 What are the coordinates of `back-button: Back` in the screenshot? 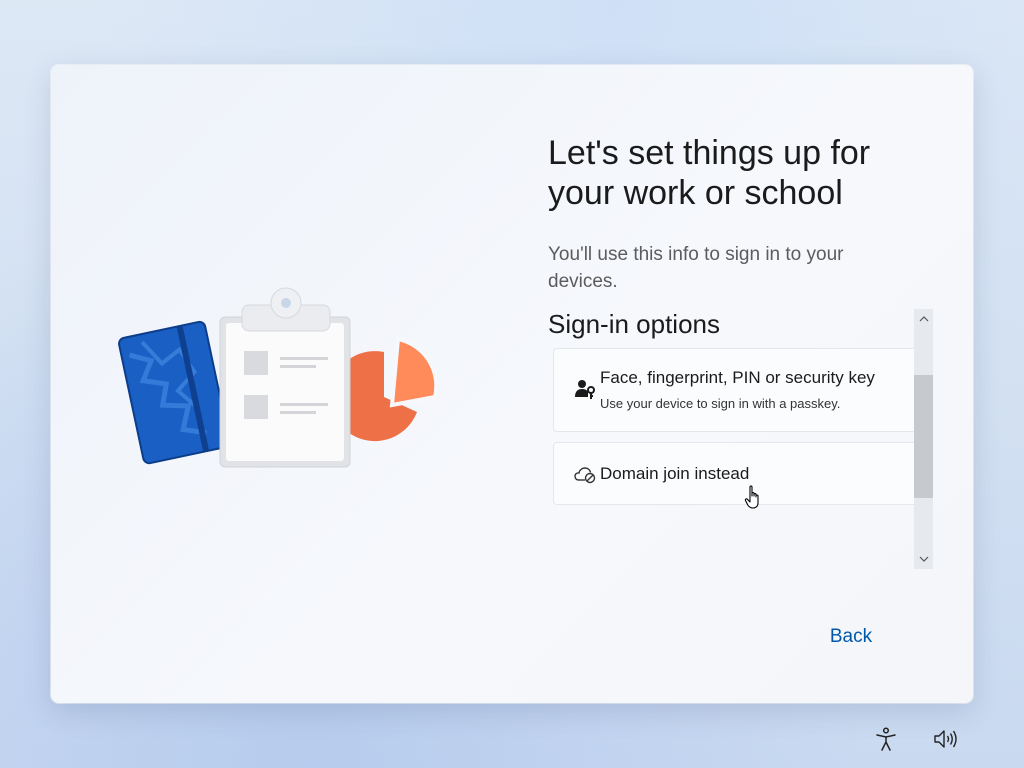 It's located at (851, 637).